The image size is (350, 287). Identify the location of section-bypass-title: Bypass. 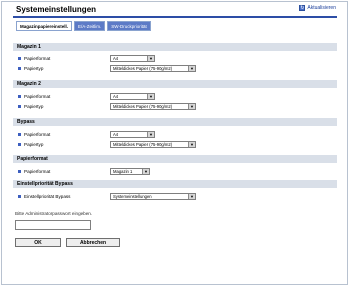
(175, 122).